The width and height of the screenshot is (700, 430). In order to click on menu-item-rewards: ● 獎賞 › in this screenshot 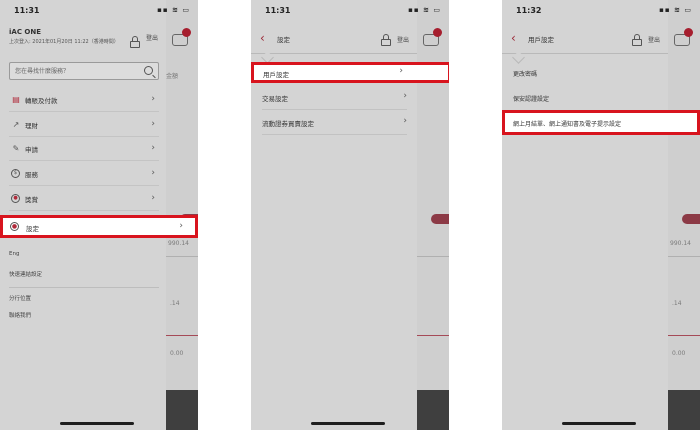, I will do `click(84, 199)`.